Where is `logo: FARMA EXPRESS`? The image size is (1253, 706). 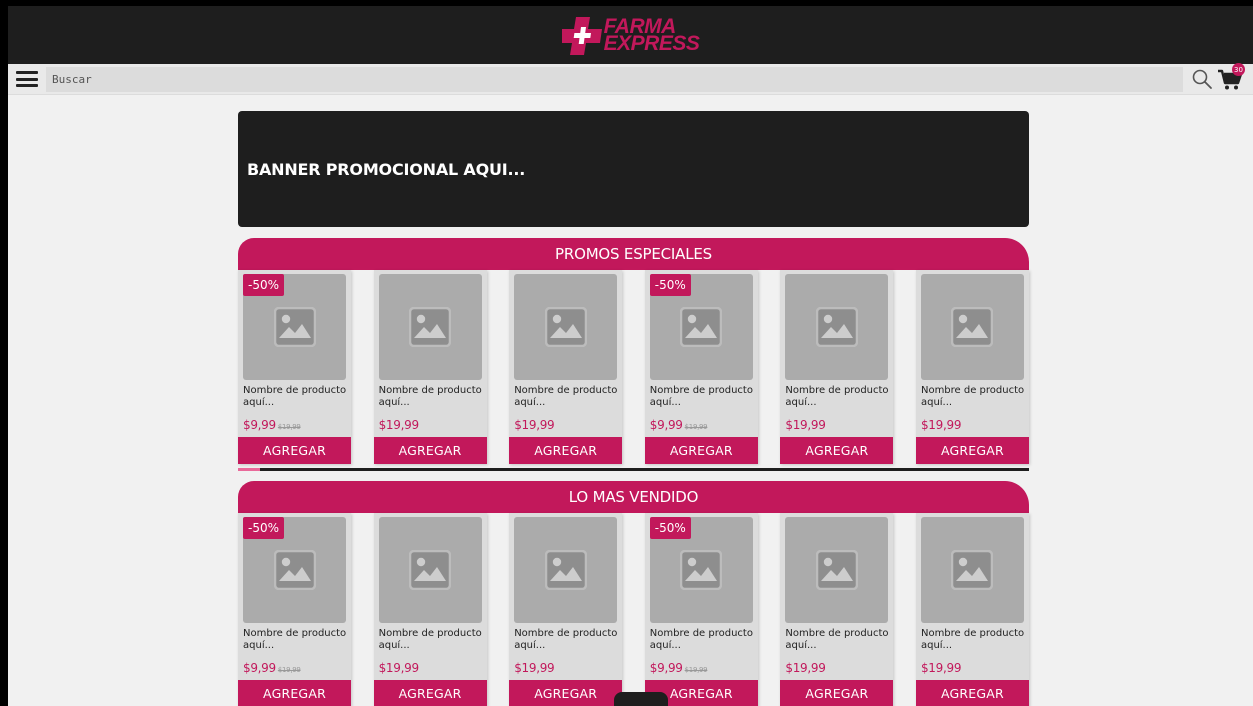 logo: FARMA EXPRESS is located at coordinates (630, 35).